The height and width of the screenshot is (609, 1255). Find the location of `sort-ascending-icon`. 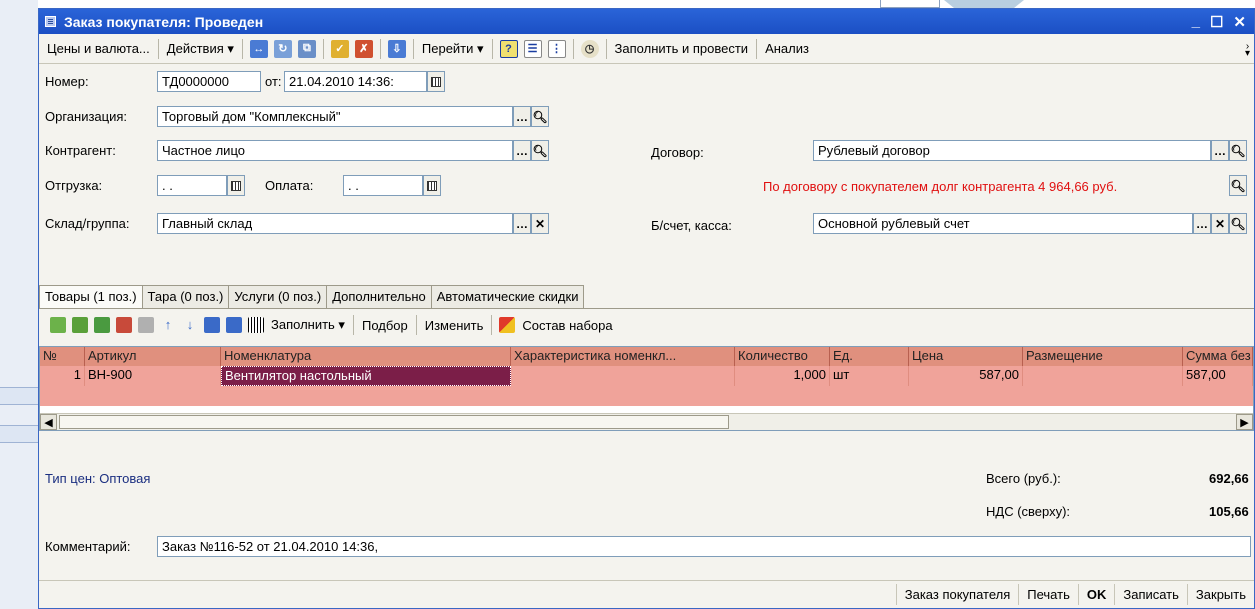

sort-ascending-icon is located at coordinates (212, 325).